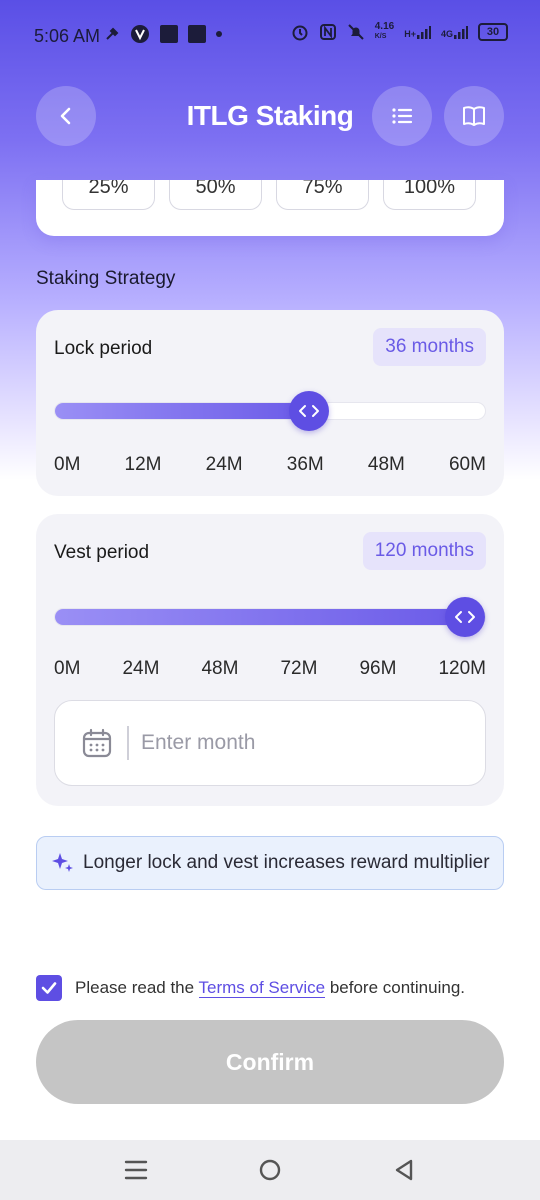  I want to click on lock-period-label: Lock period, so click(103, 348).